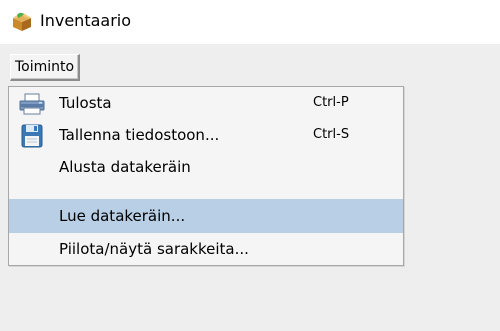 This screenshot has width=500, height=331. Describe the element at coordinates (206, 167) in the screenshot. I see `menu-item-alusta-datakerain: Alusta datakeräin` at that location.